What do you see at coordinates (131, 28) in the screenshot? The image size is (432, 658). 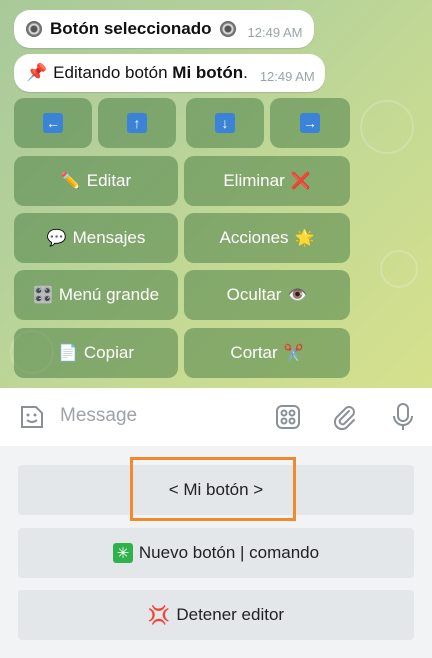 I see `message-text: Botón seleccionado` at bounding box center [131, 28].